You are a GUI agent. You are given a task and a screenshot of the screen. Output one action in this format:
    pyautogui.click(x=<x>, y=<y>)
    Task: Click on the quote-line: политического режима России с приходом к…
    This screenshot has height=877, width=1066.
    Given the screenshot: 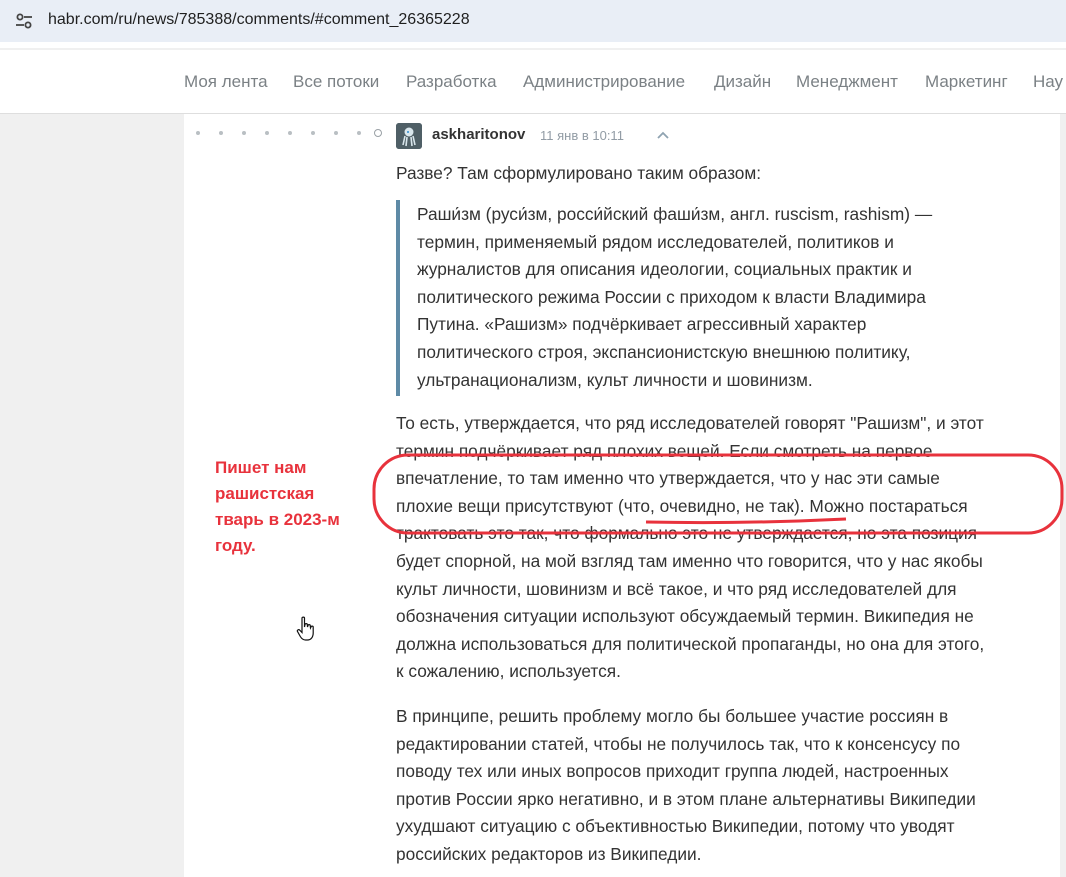 What is the action you would take?
    pyautogui.click(x=671, y=296)
    